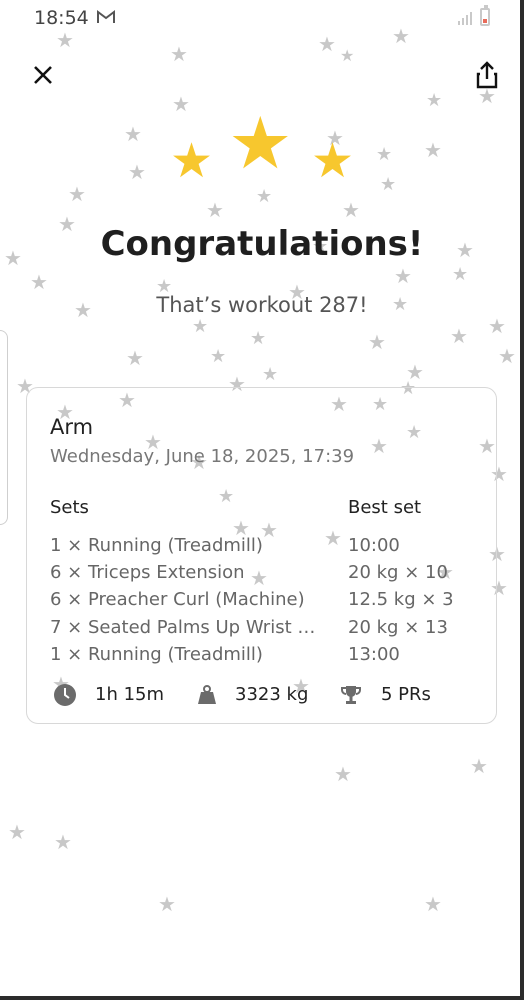  I want to click on set-best: 10:00, so click(374, 545).